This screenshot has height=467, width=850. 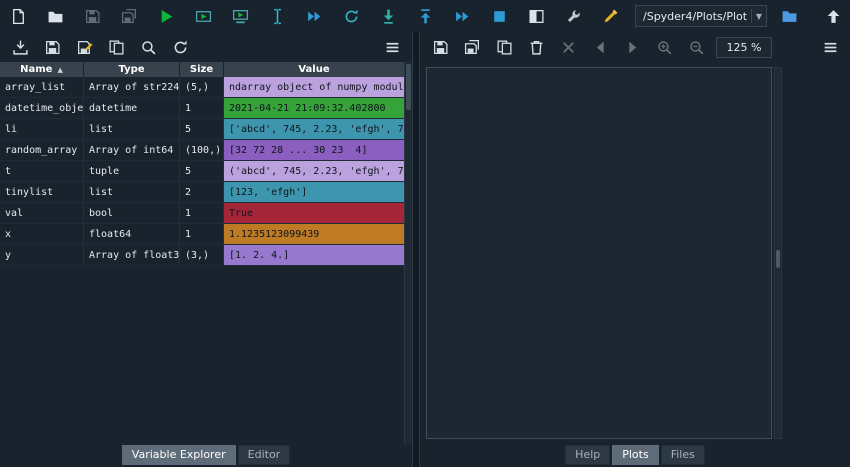 I want to click on table-row: ttuple5('abcd', 745, 2.23, 'efgh', 70.2), so click(x=202, y=171).